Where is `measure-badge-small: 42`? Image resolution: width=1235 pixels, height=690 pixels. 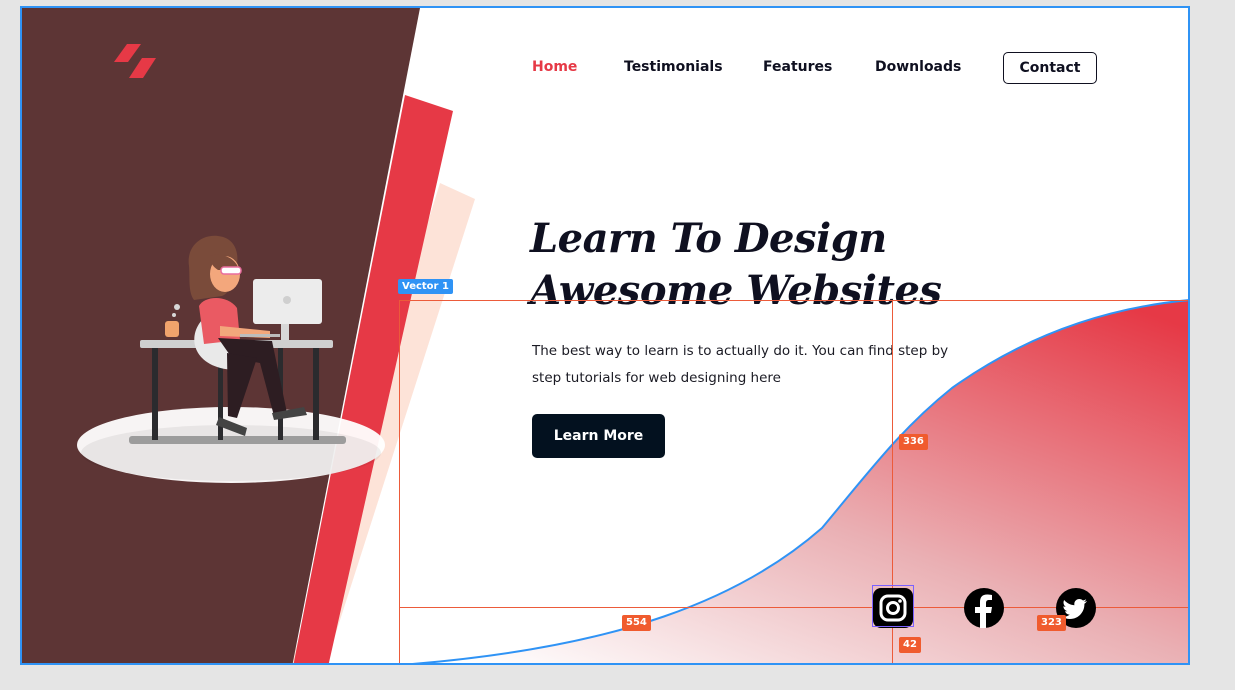 measure-badge-small: 42 is located at coordinates (910, 645).